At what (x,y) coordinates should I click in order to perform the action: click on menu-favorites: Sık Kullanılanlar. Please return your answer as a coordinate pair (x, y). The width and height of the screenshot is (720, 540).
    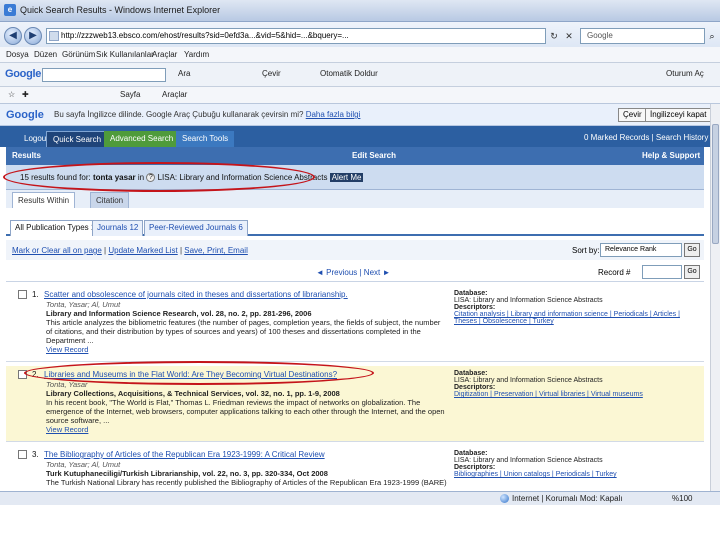
    Looking at the image, I should click on (125, 54).